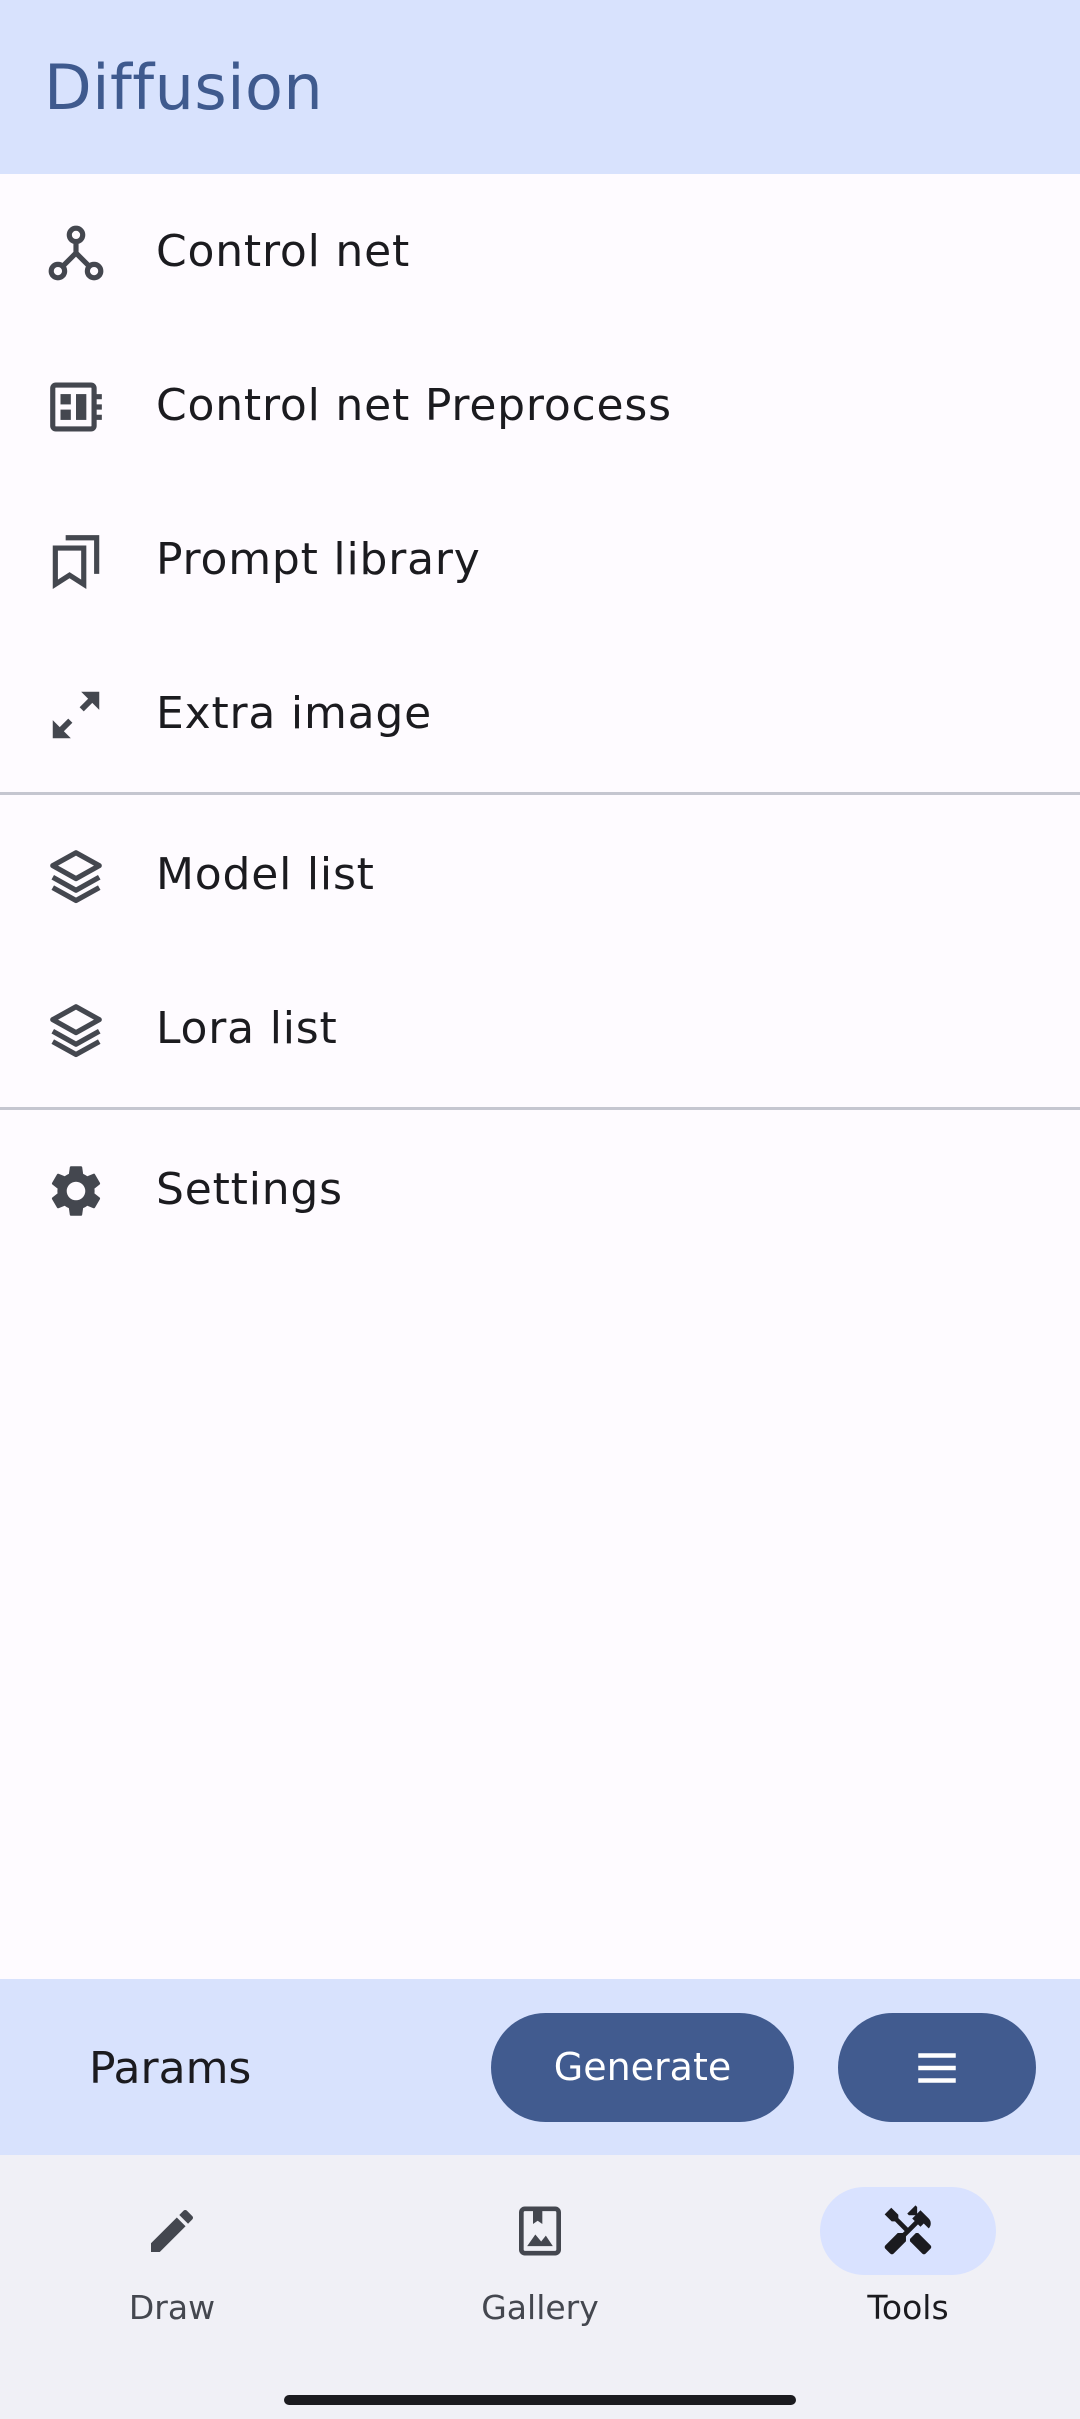 The width and height of the screenshot is (1080, 2419). I want to click on nav-label: Tools, so click(908, 2307).